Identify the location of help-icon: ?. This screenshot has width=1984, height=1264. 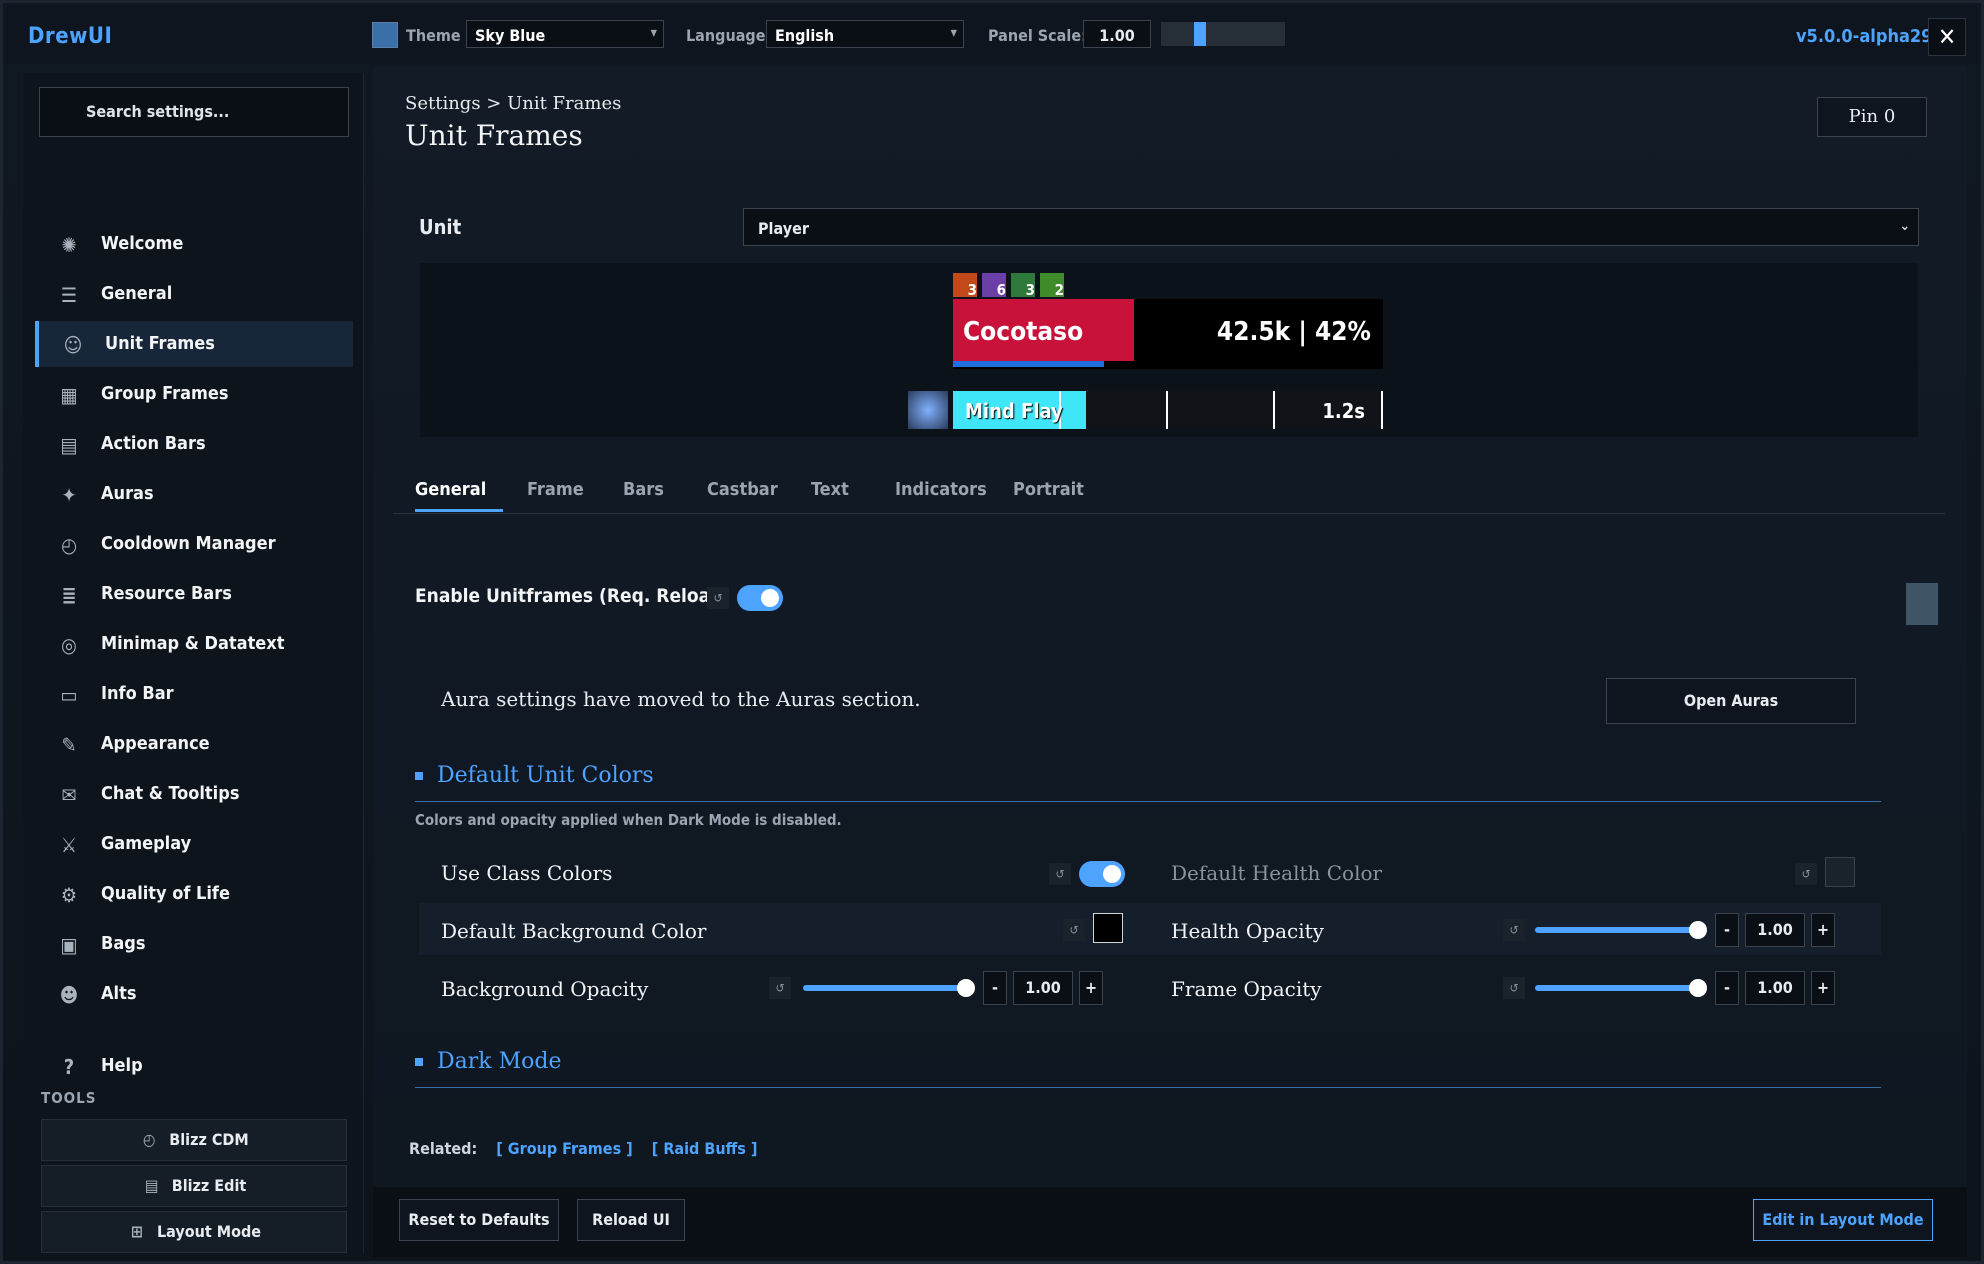
(69, 1067).